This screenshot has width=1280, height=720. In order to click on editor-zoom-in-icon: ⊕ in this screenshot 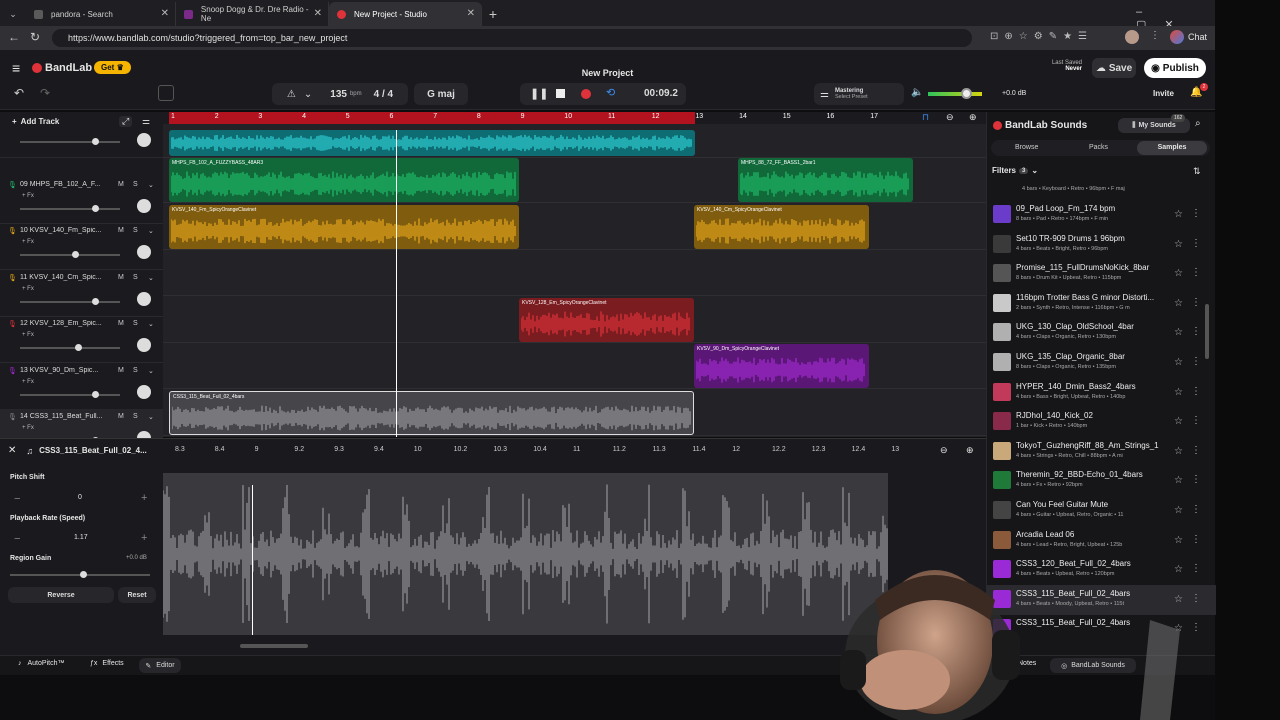, I will do `click(970, 450)`.